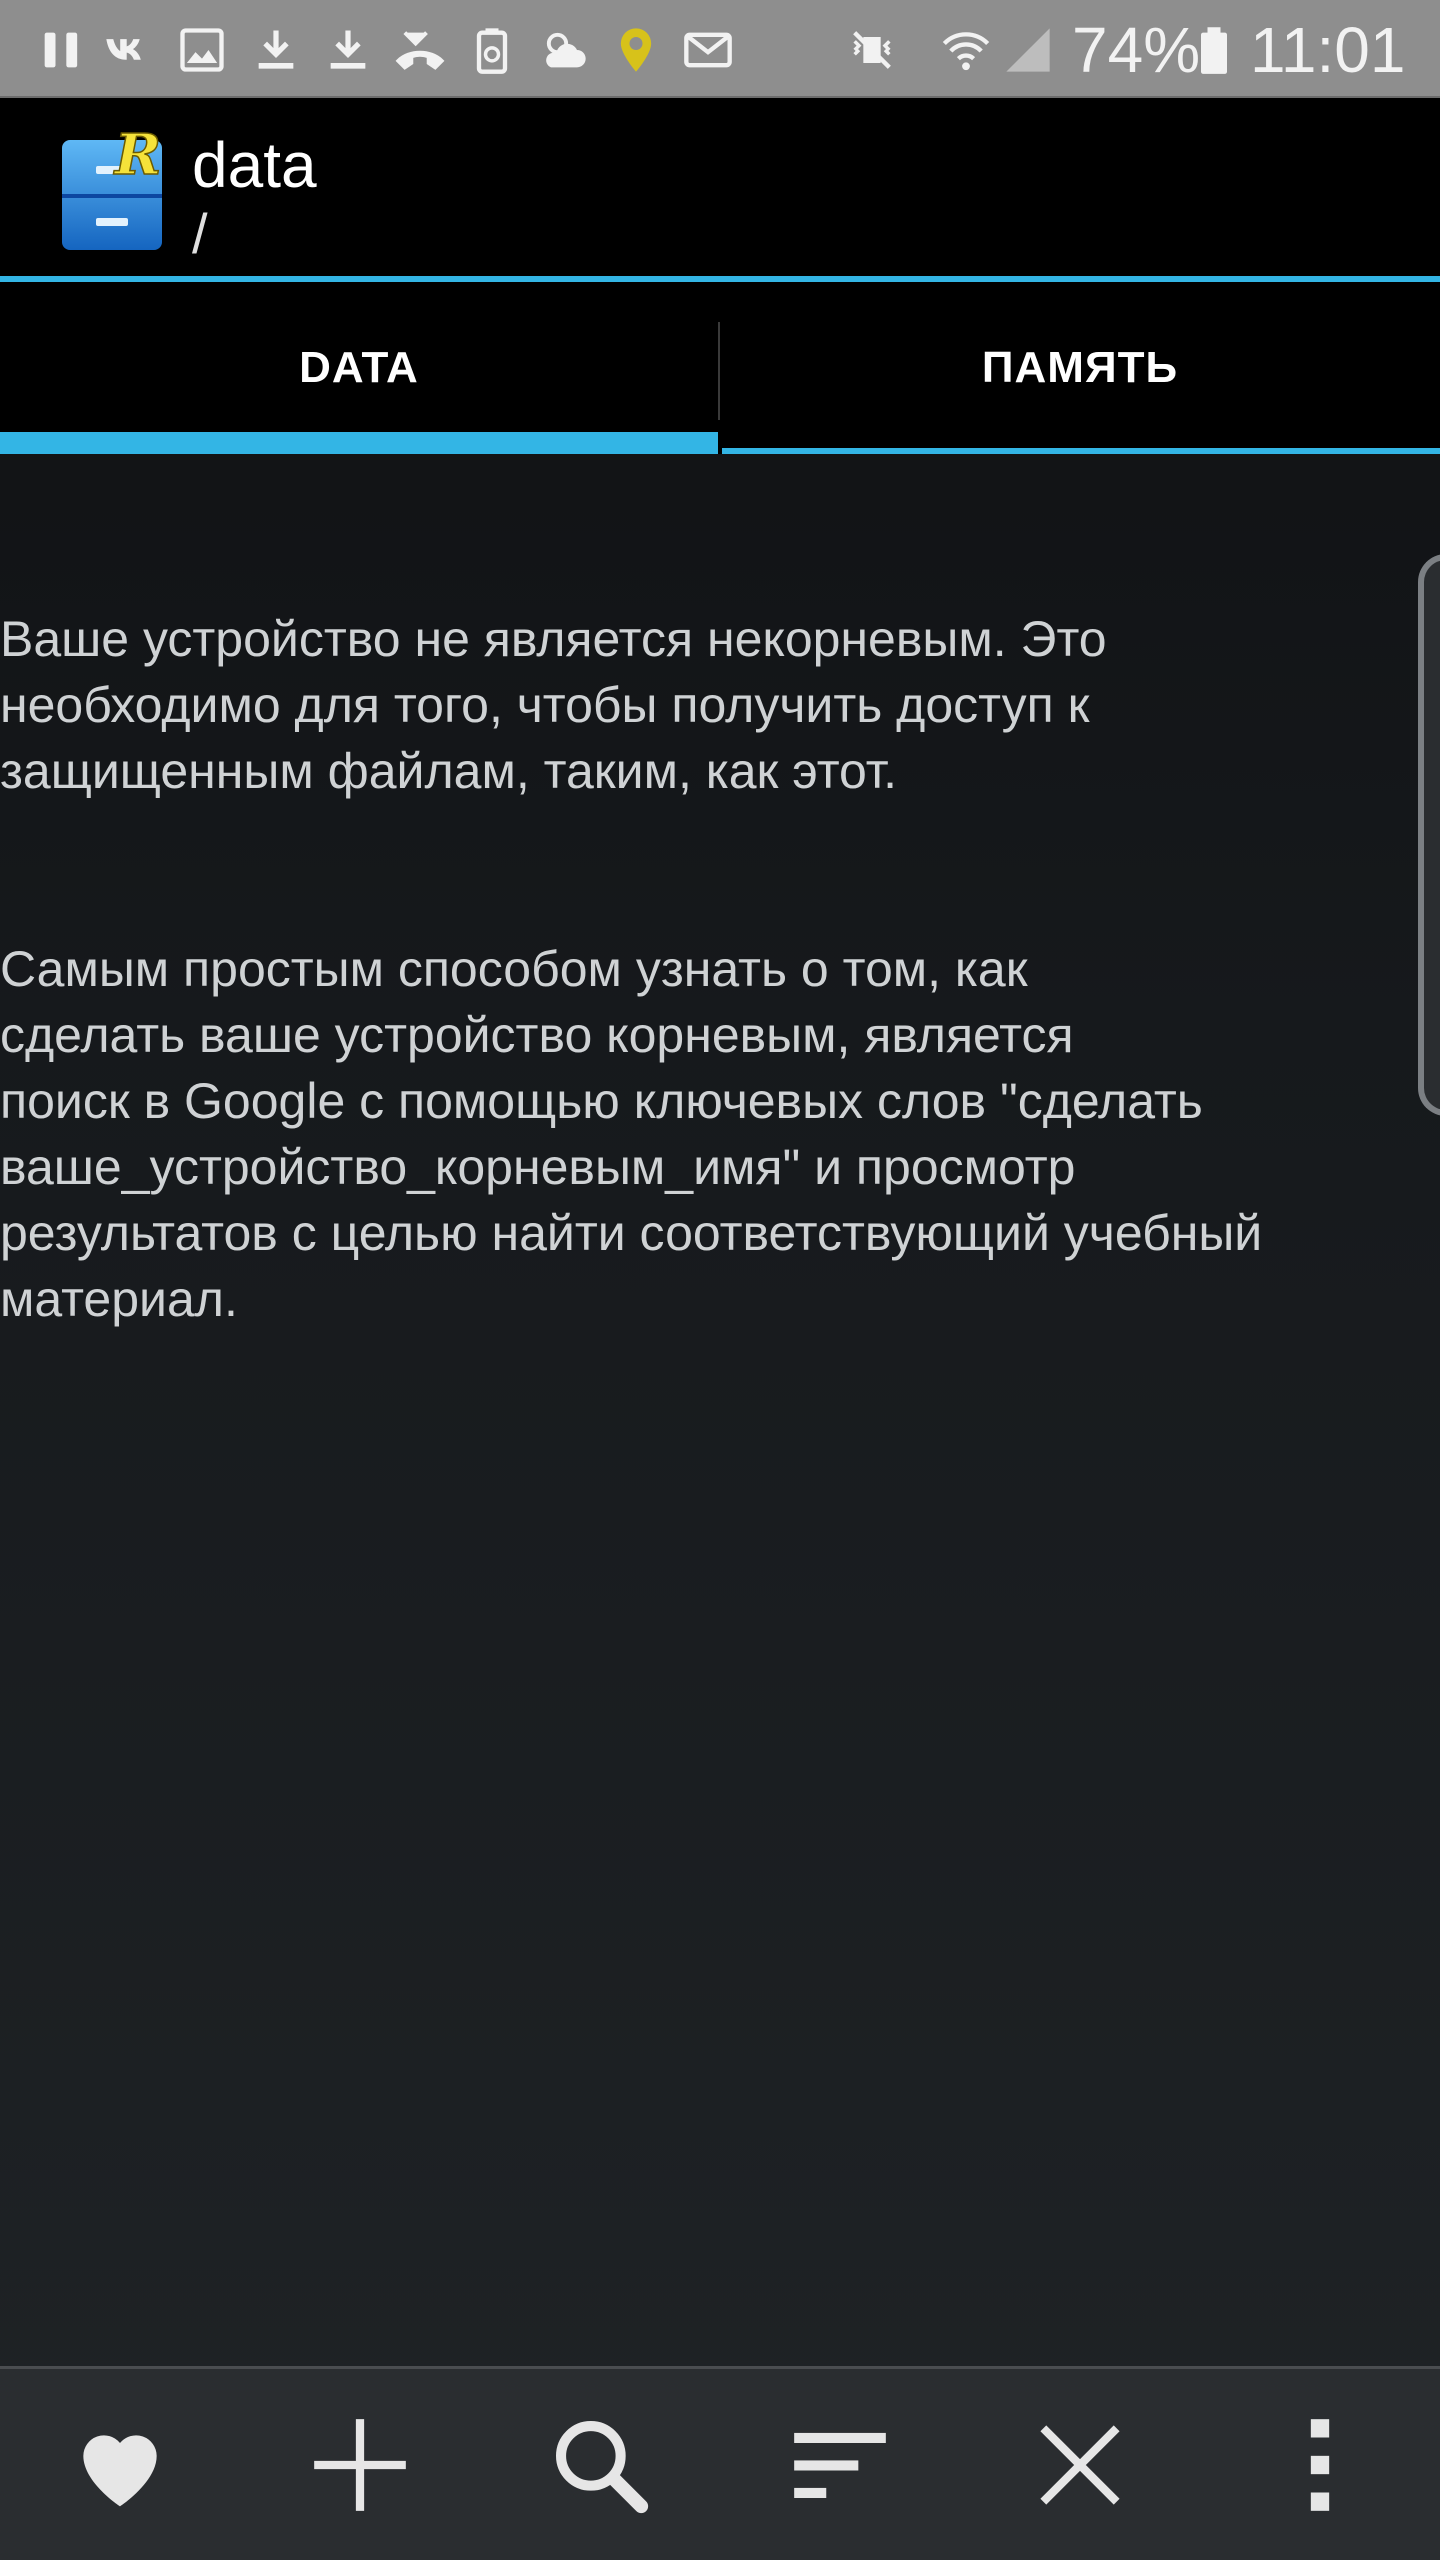 The width and height of the screenshot is (1440, 2560). I want to click on wifi-icon, so click(966, 50).